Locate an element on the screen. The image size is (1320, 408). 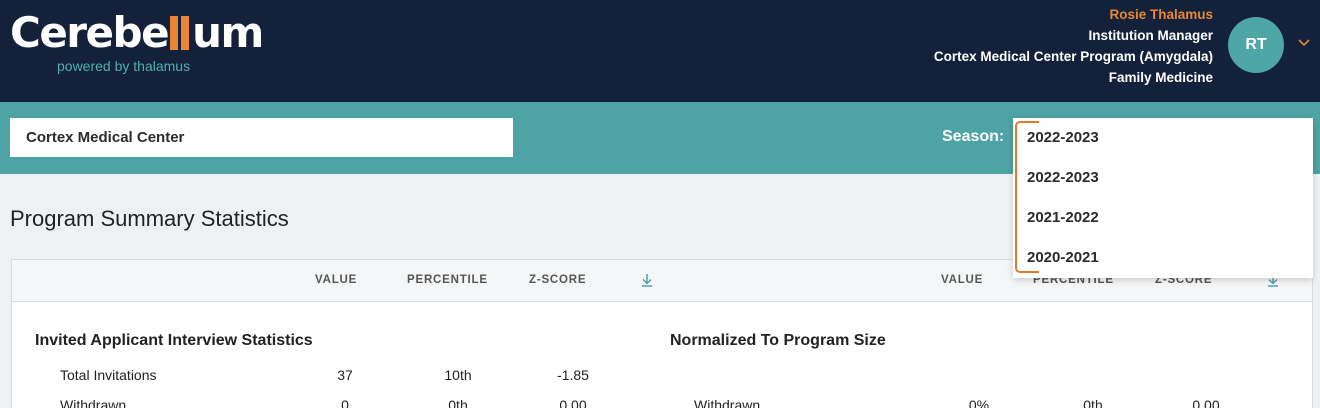
user-specialty: Family Medicine is located at coordinates (1160, 77).